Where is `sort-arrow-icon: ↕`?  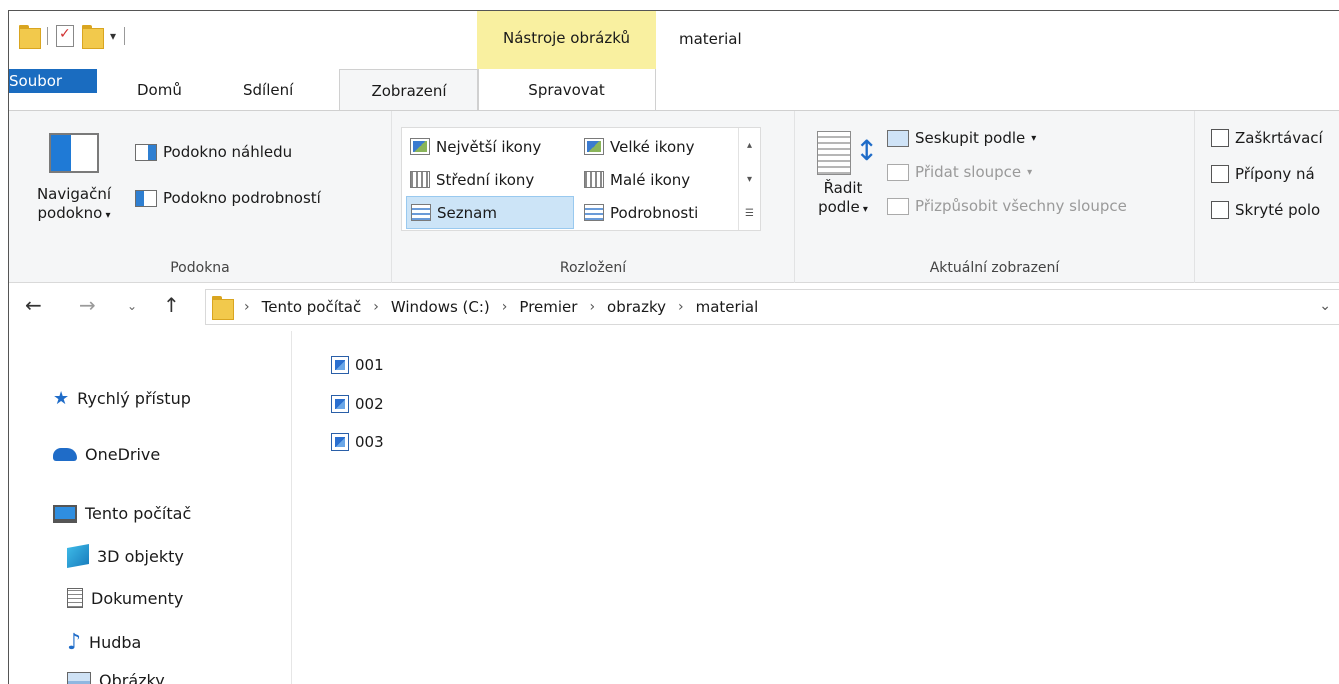
sort-arrow-icon: ↕ is located at coordinates (867, 150).